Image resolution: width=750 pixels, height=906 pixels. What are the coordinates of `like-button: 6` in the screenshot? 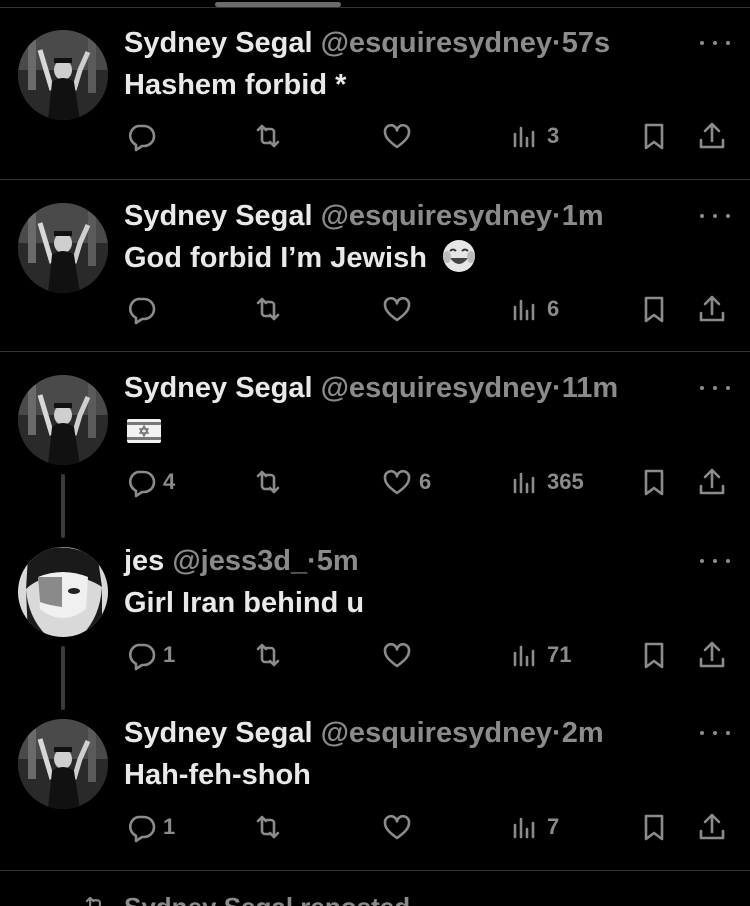 It's located at (406, 482).